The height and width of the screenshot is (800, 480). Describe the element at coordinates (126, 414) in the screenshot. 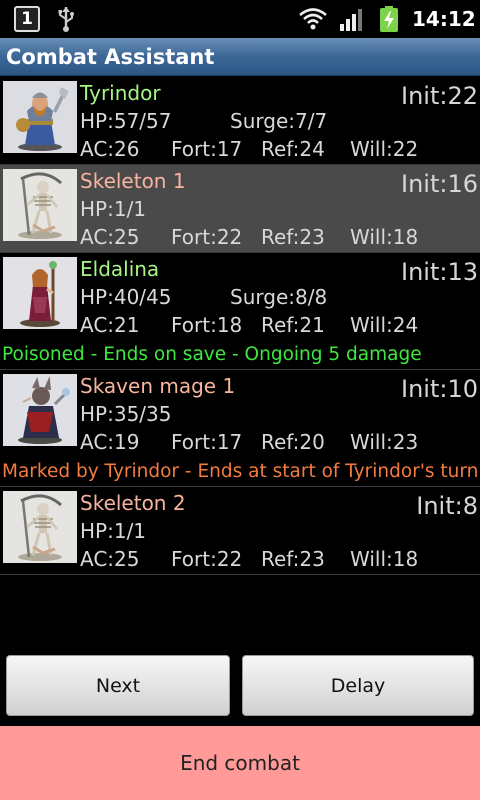

I see `hp-value: HP:35/35` at that location.